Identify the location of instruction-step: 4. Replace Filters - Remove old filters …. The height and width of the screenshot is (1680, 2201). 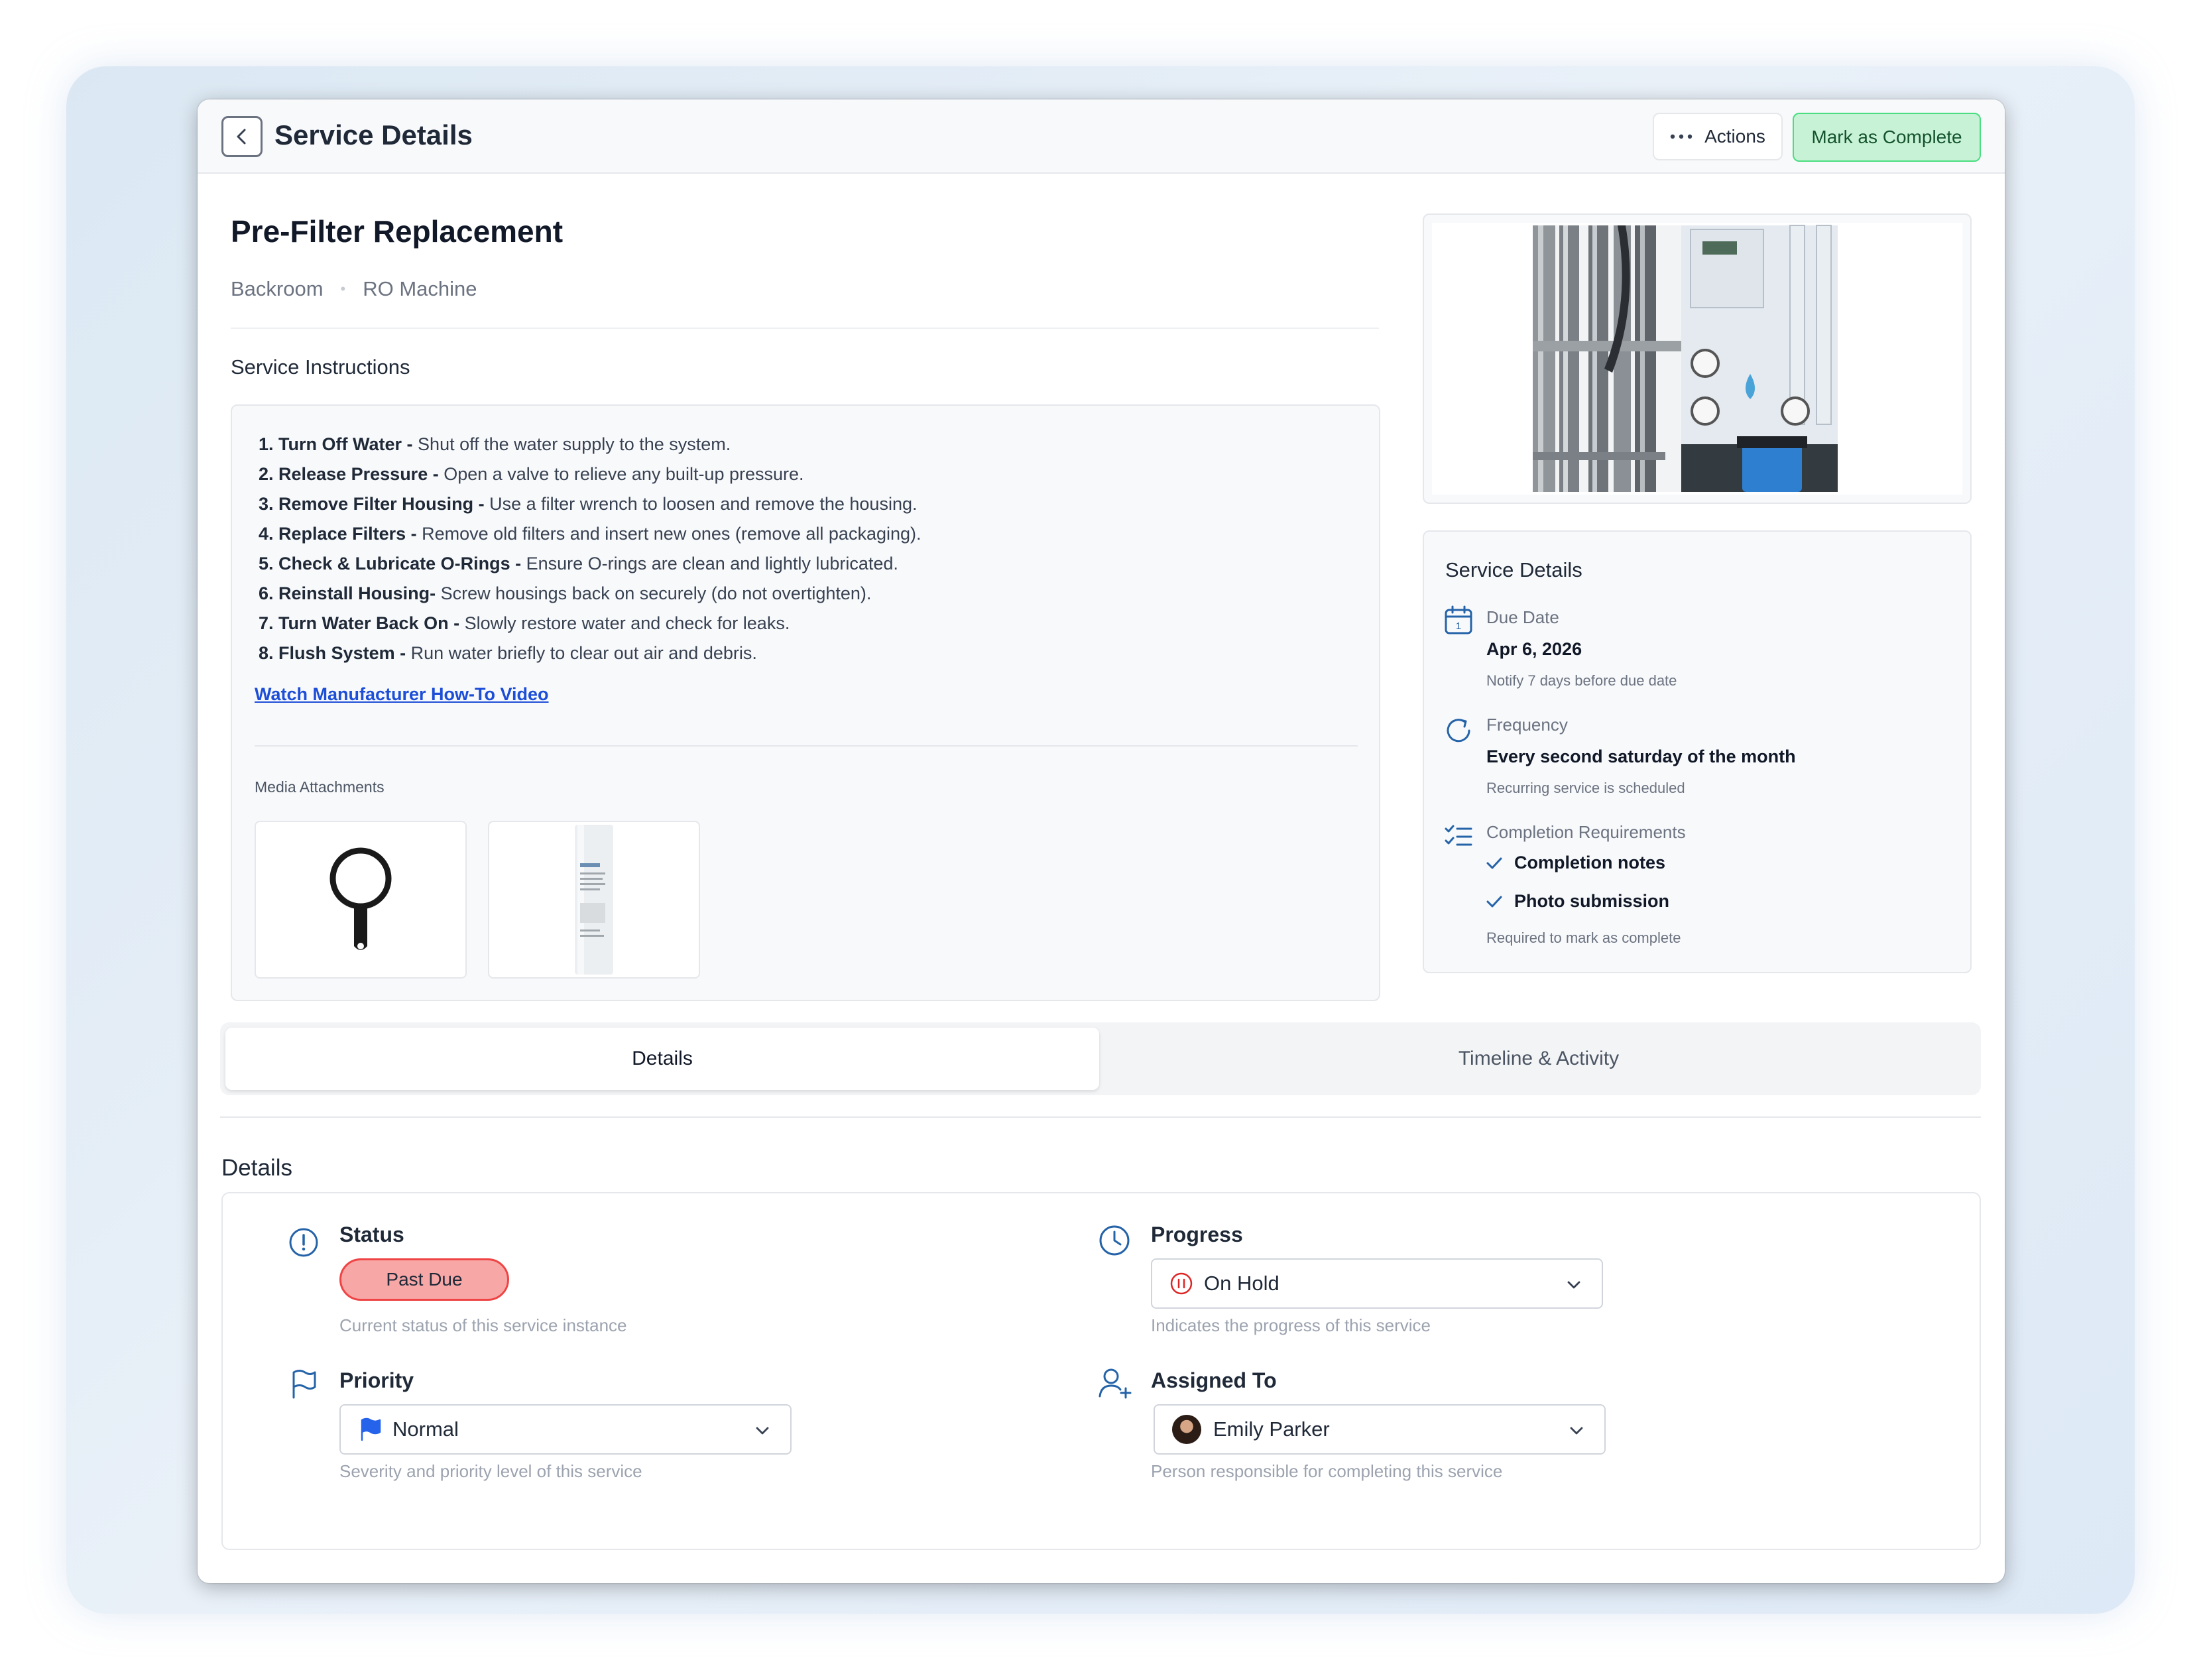
(590, 534).